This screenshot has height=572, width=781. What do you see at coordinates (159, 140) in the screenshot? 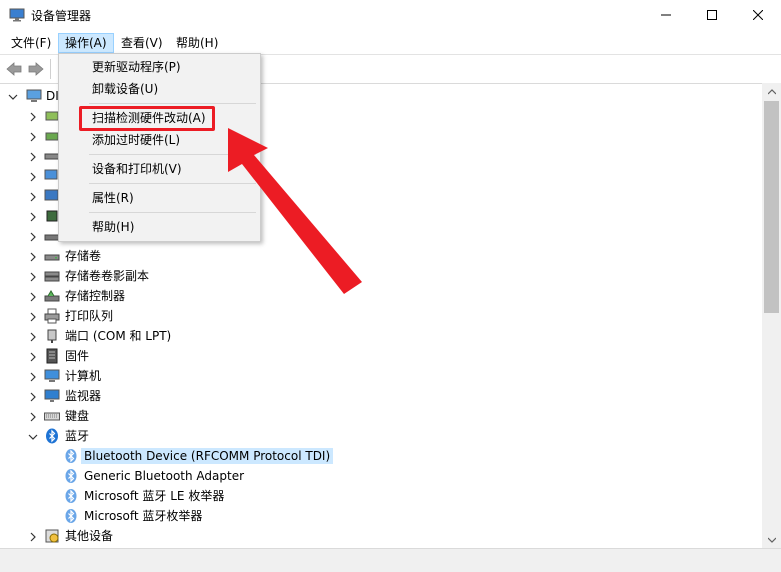
I see `menu-item-add-legacy-hardware: 添加过时硬件(L)` at bounding box center [159, 140].